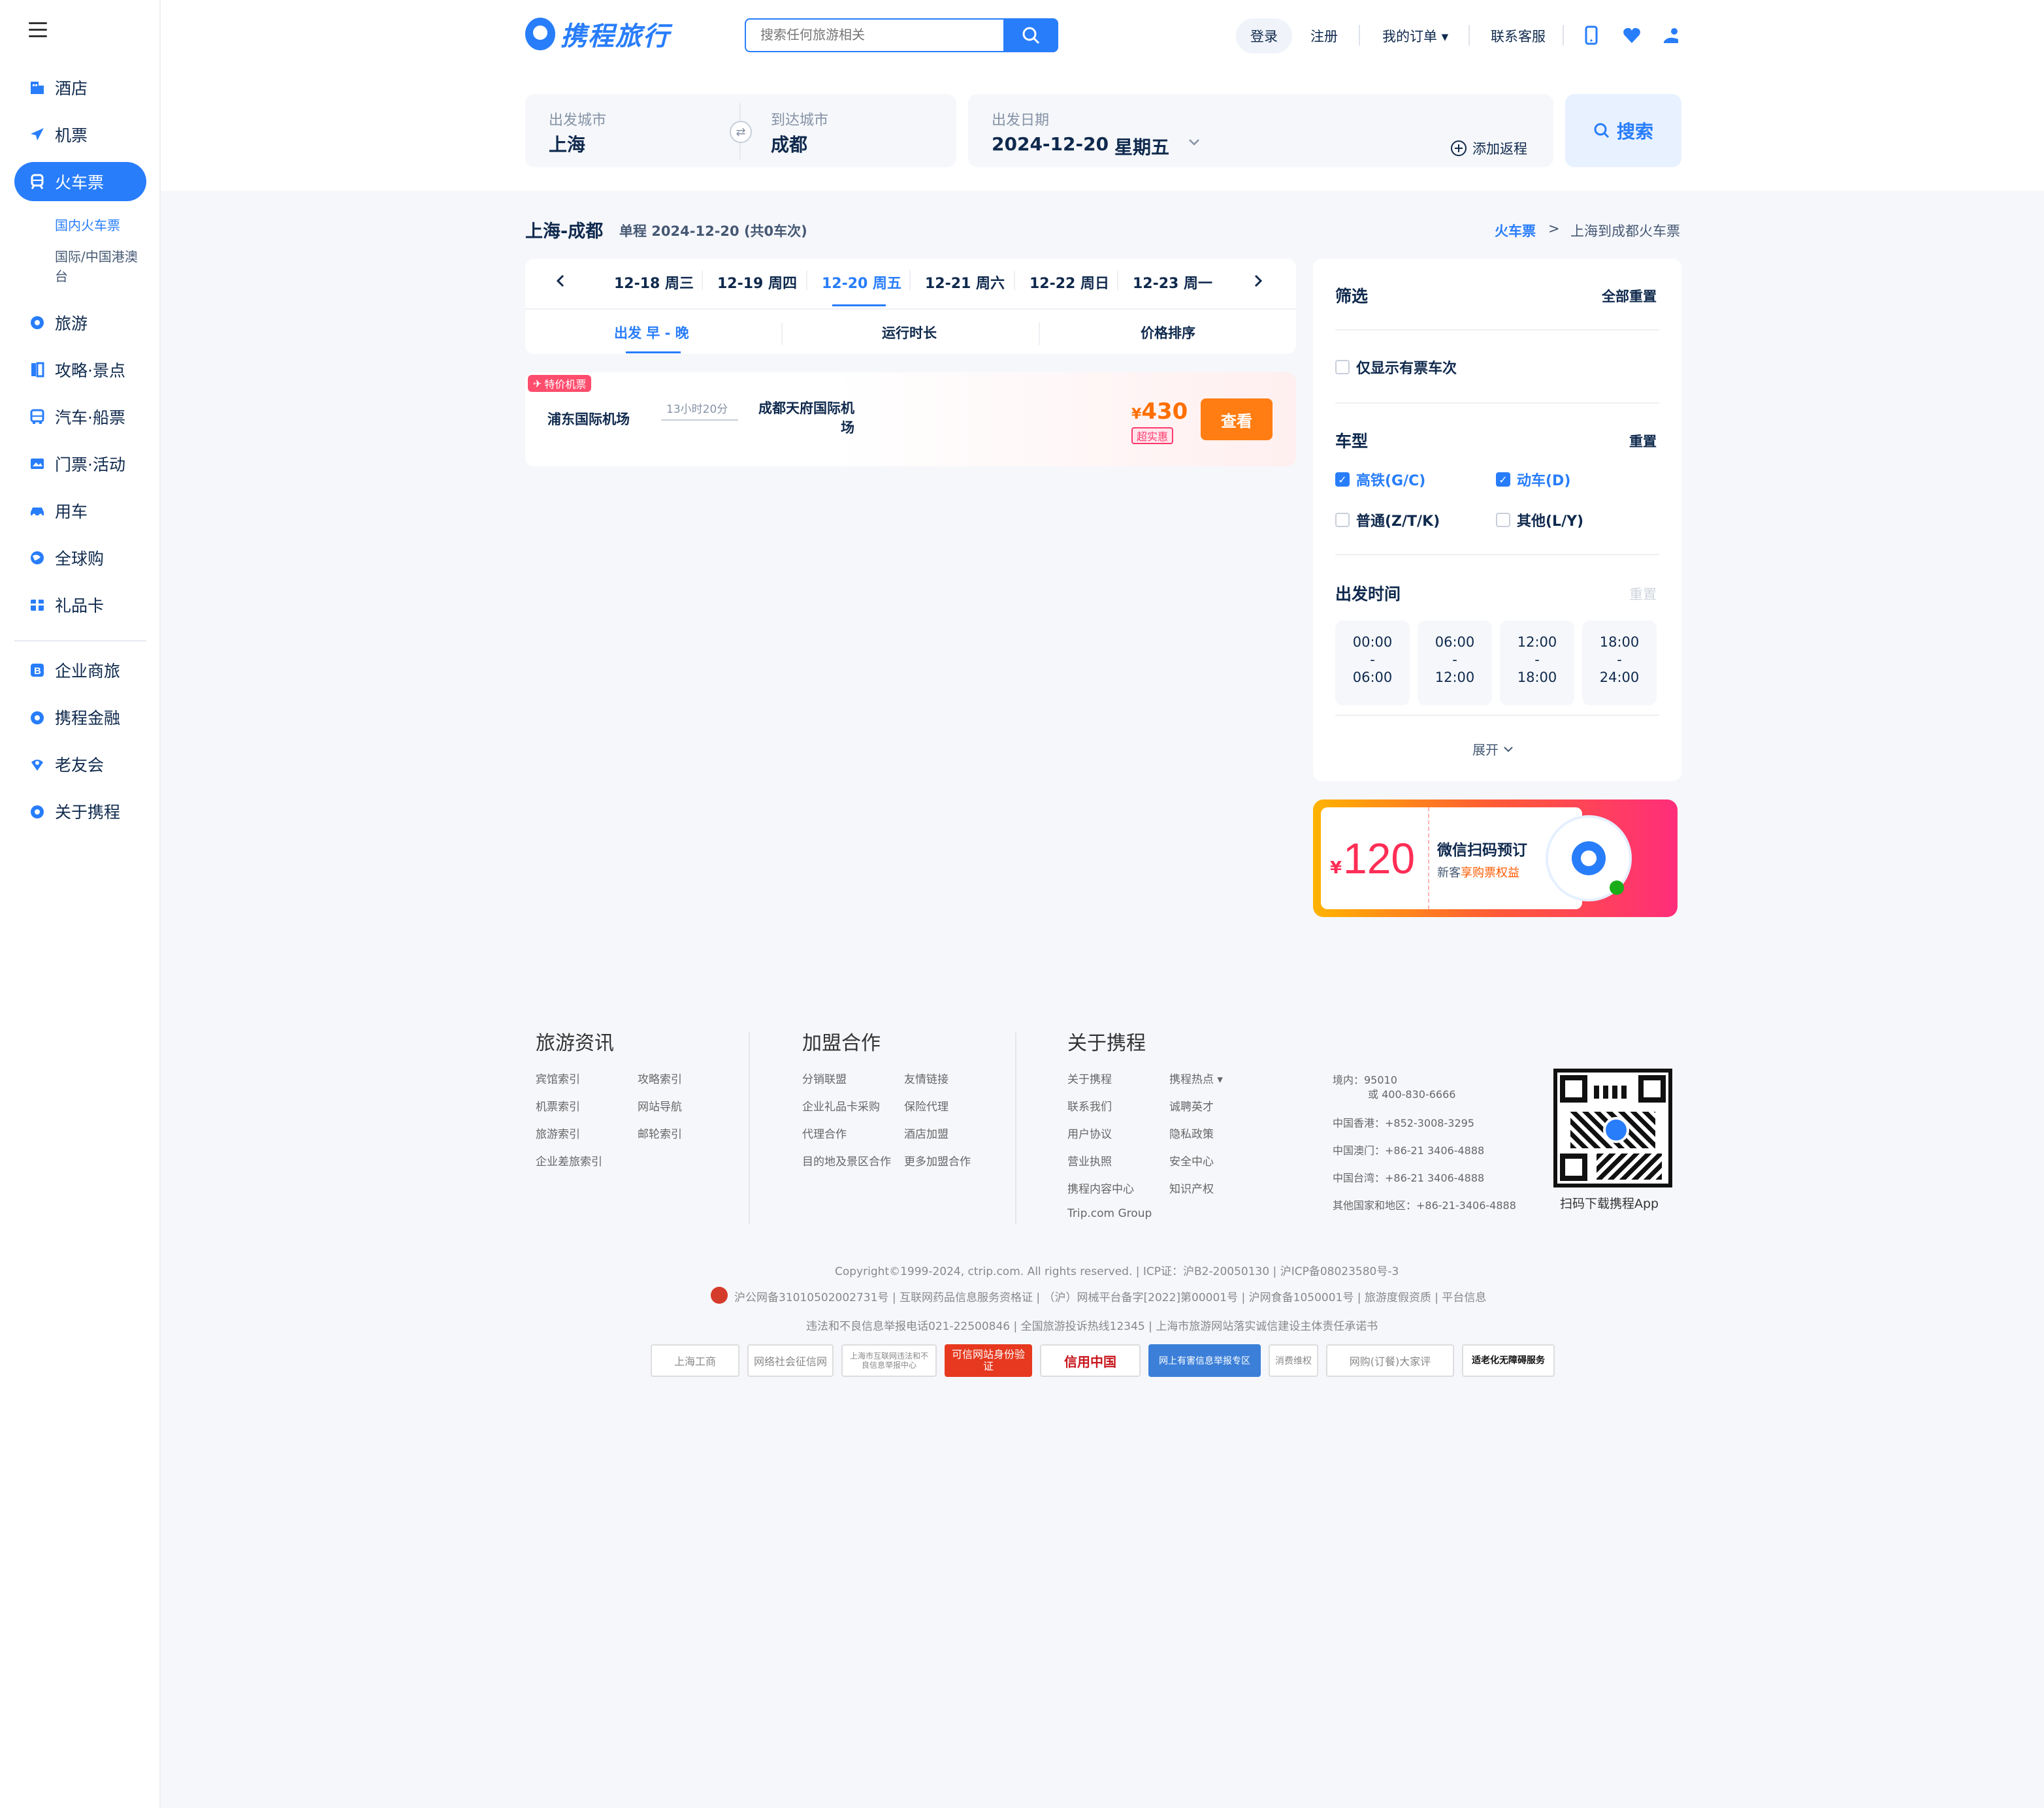 This screenshot has width=2044, height=1808. What do you see at coordinates (741, 132) in the screenshot?
I see `swap-cities-icon: ⇄` at bounding box center [741, 132].